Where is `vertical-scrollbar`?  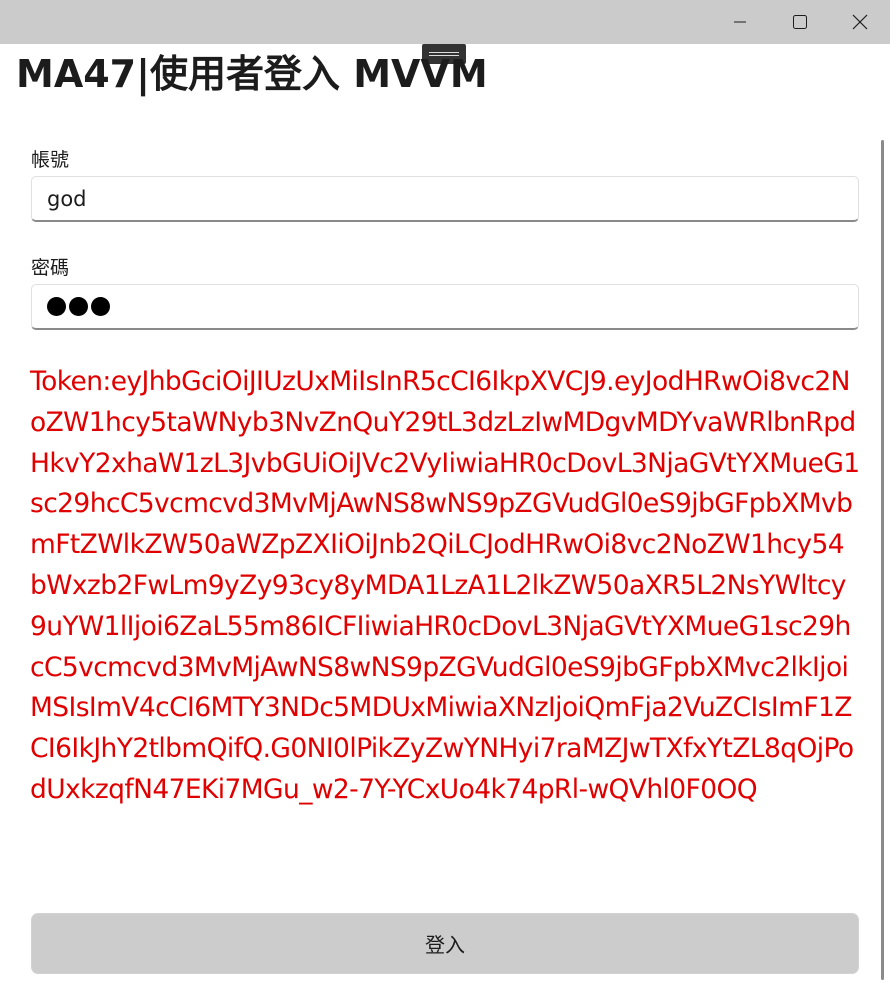 vertical-scrollbar is located at coordinates (882, 560).